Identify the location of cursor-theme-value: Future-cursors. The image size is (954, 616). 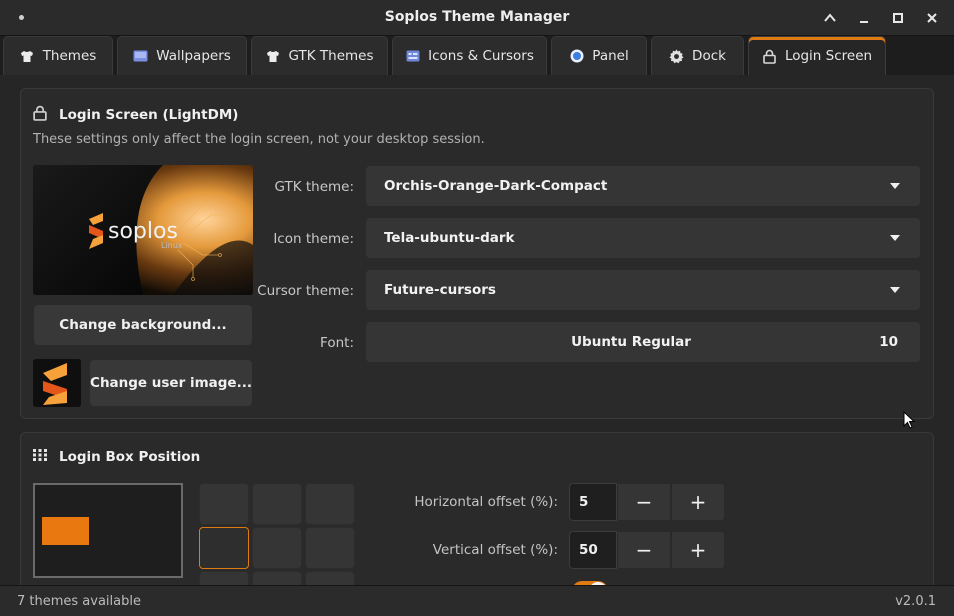
(440, 290).